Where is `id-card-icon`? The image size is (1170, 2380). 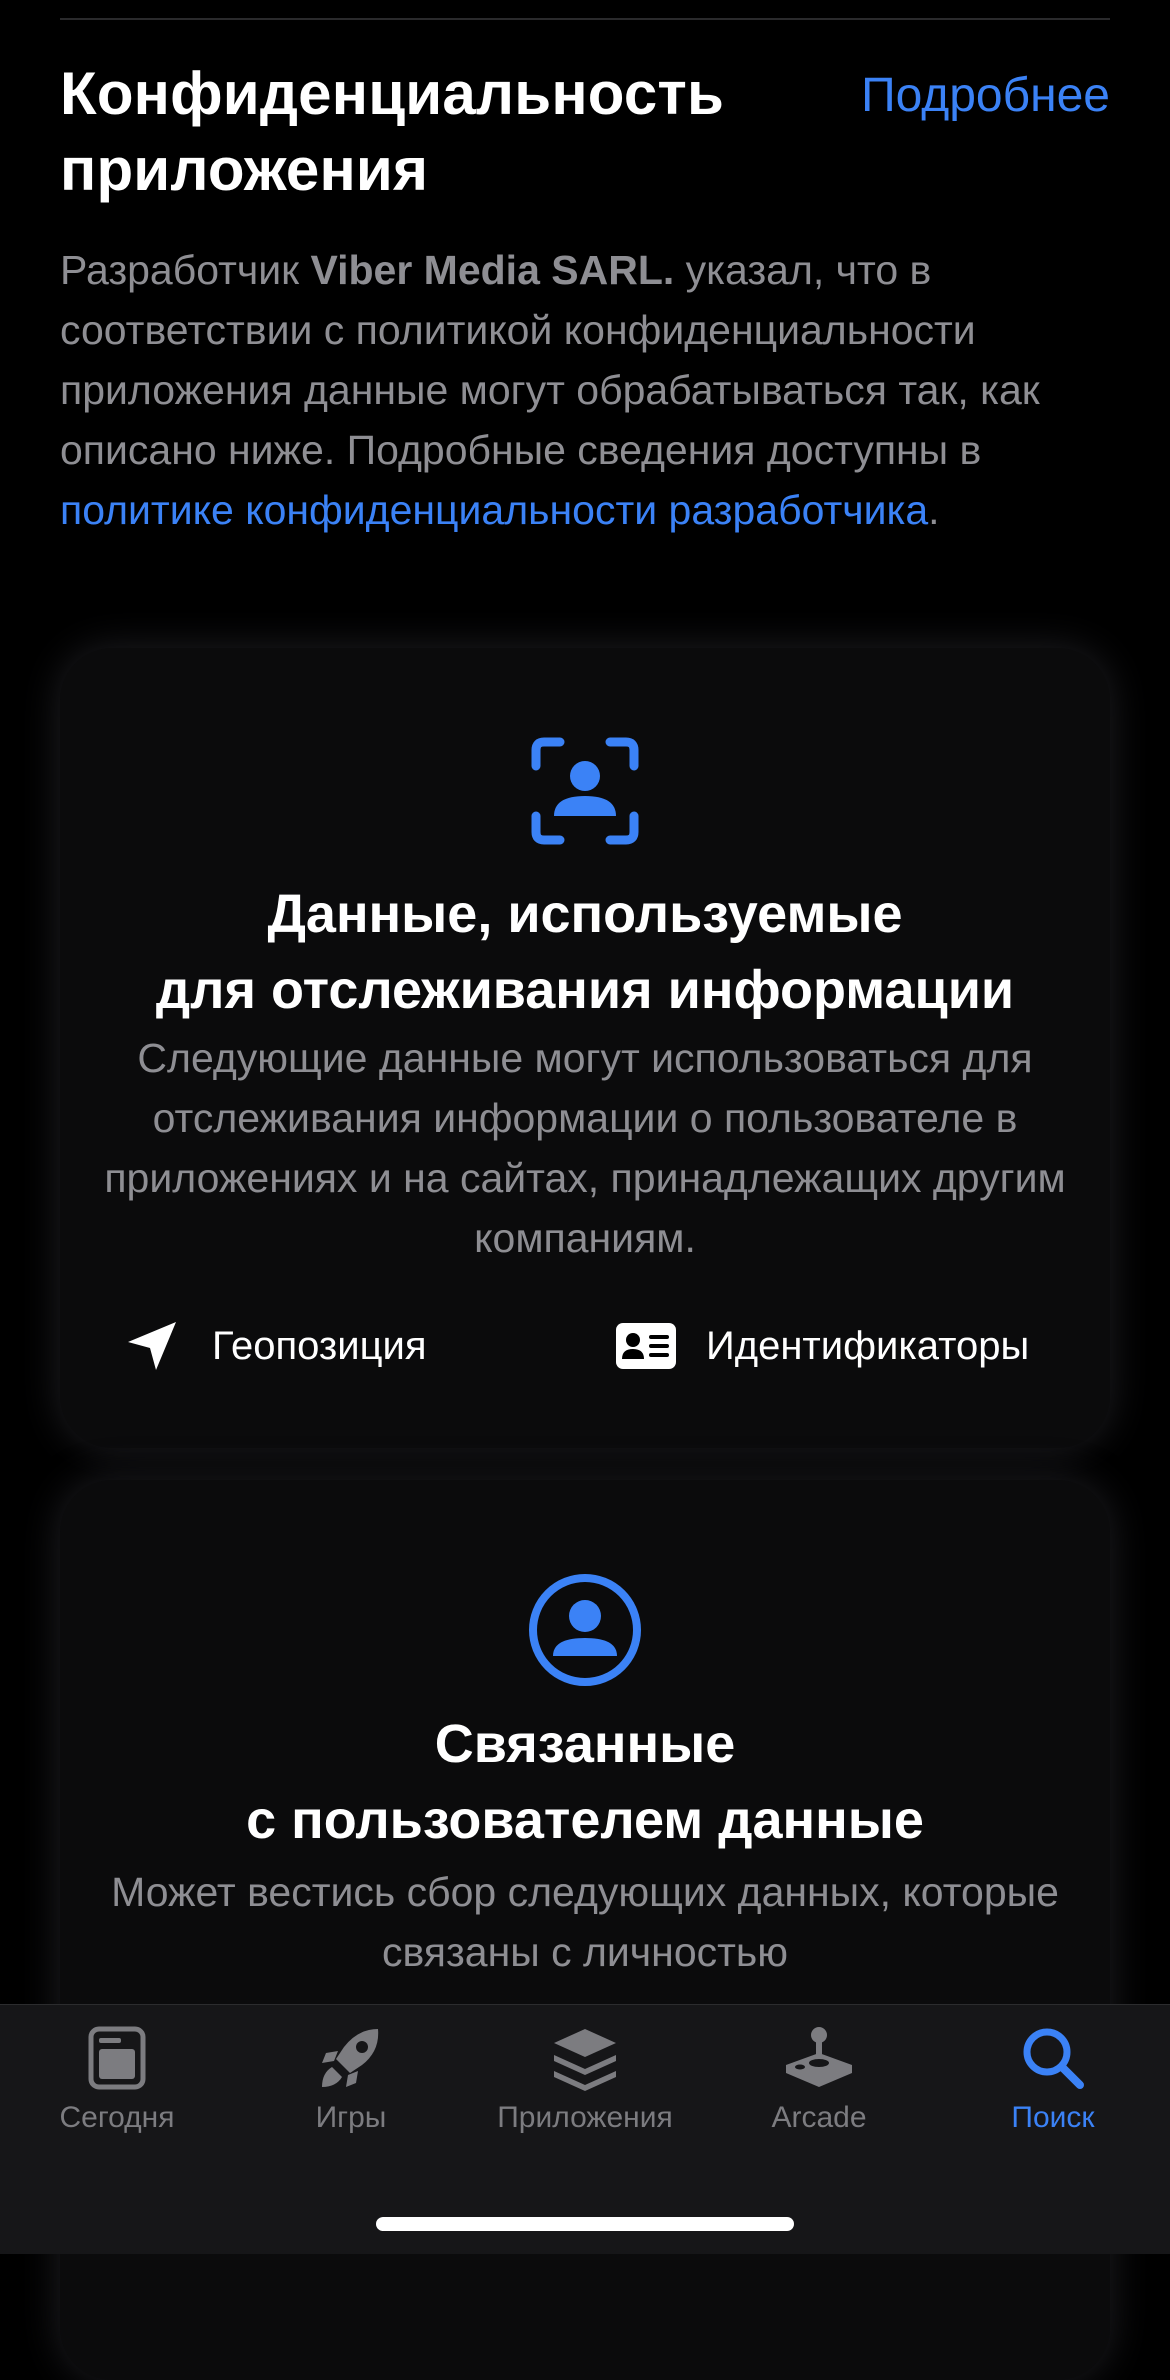 id-card-icon is located at coordinates (646, 1346).